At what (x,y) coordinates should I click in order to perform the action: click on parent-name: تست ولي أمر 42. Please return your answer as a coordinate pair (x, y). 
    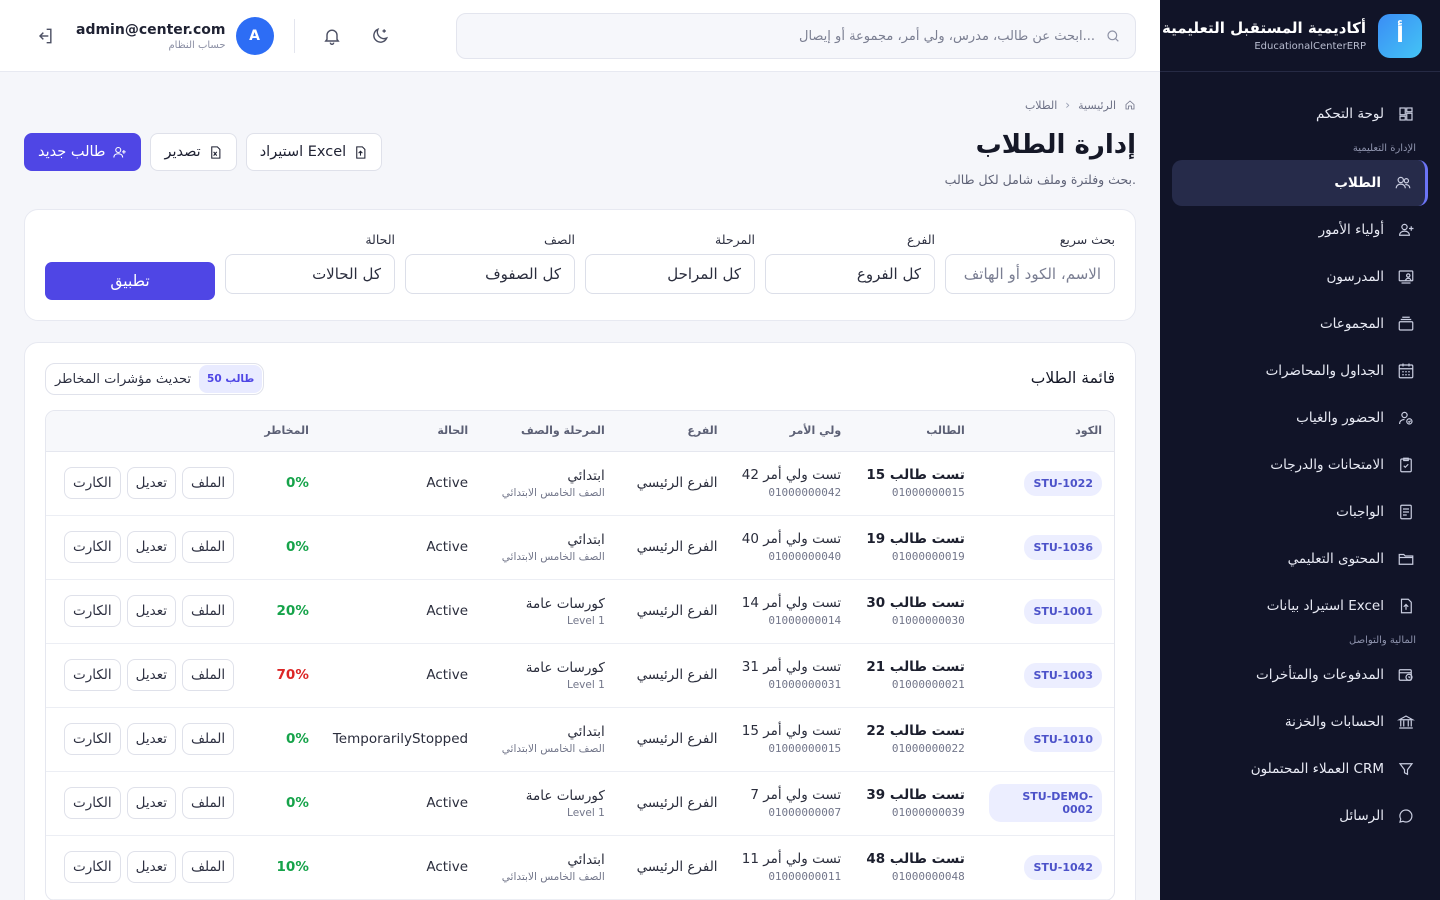
    Looking at the image, I should click on (791, 475).